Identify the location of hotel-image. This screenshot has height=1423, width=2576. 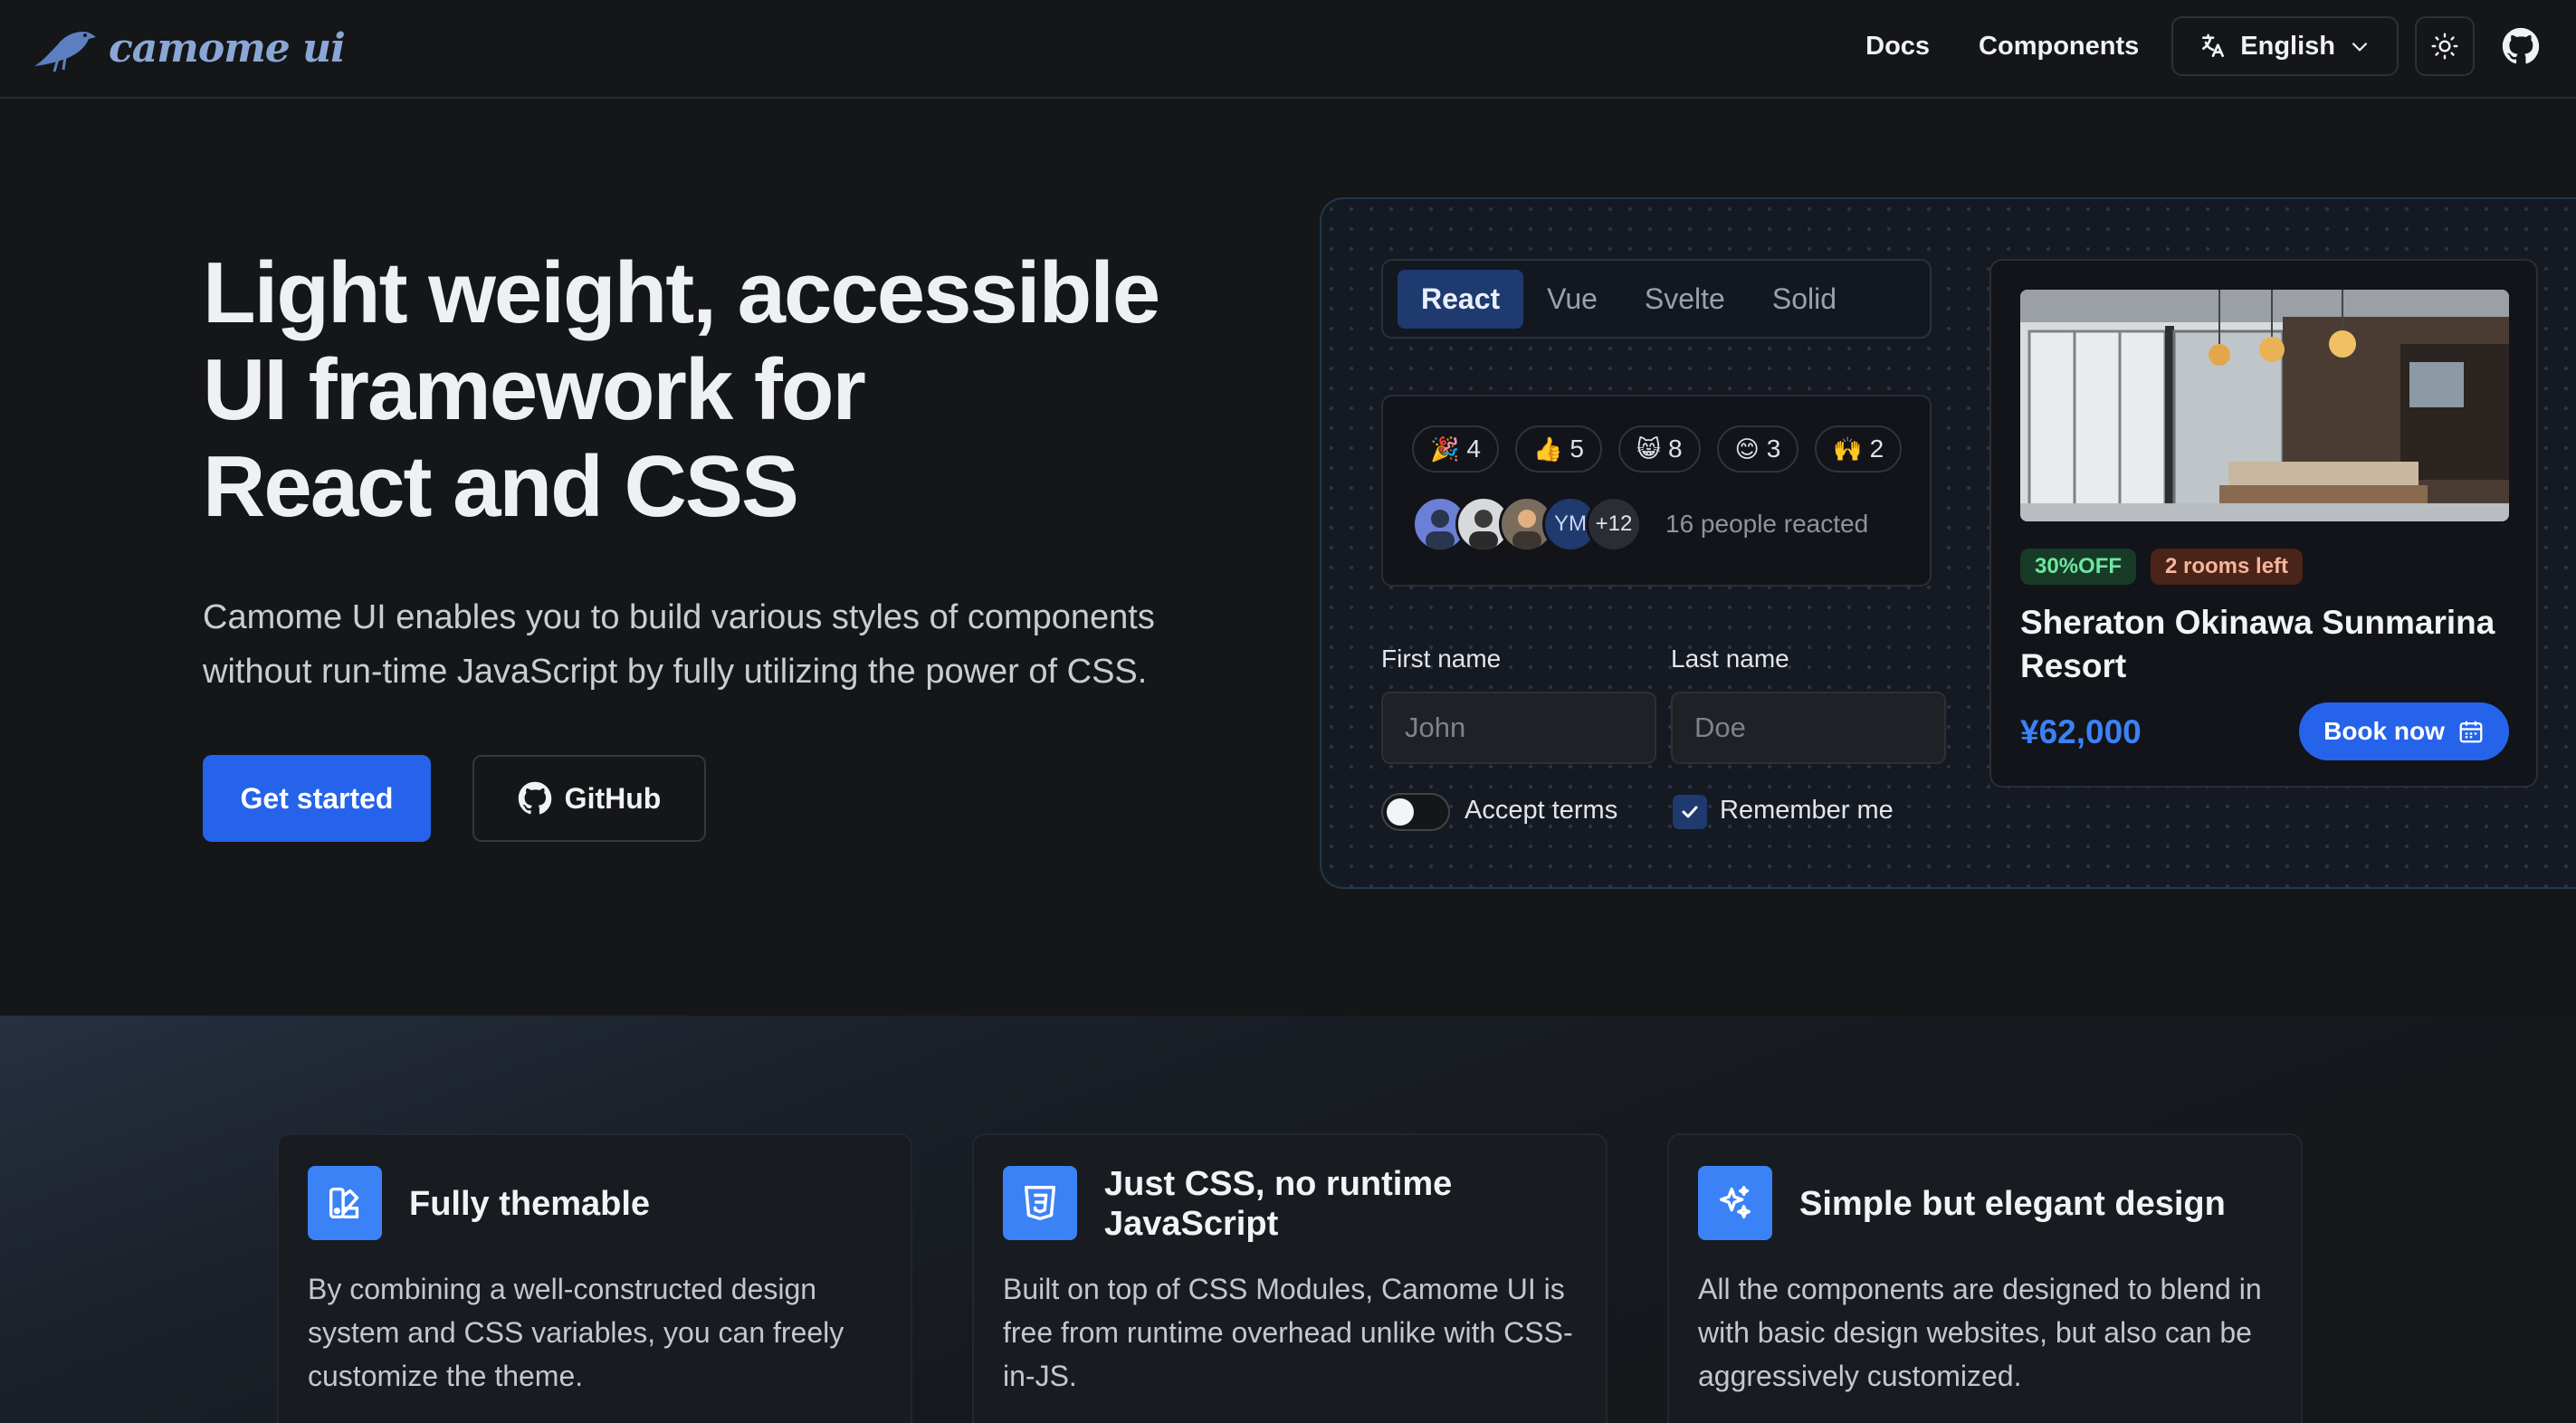
(2264, 405).